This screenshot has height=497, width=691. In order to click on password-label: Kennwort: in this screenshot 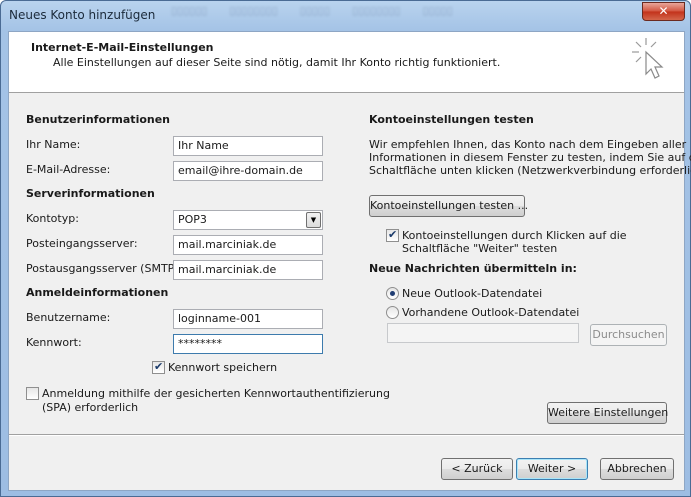, I will do `click(54, 342)`.